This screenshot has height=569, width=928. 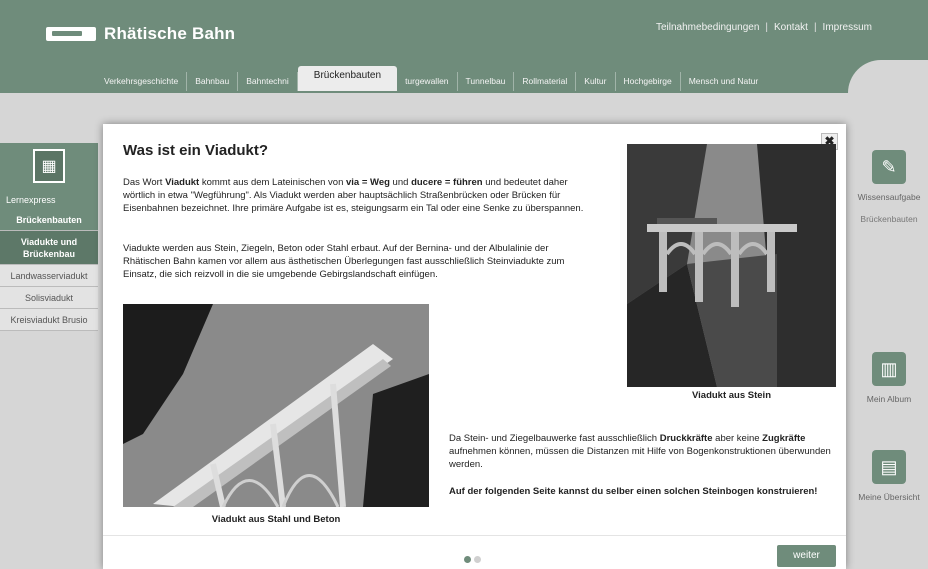 What do you see at coordinates (889, 197) in the screenshot?
I see `wissensaufgabe-label: Wissensaufgabe` at bounding box center [889, 197].